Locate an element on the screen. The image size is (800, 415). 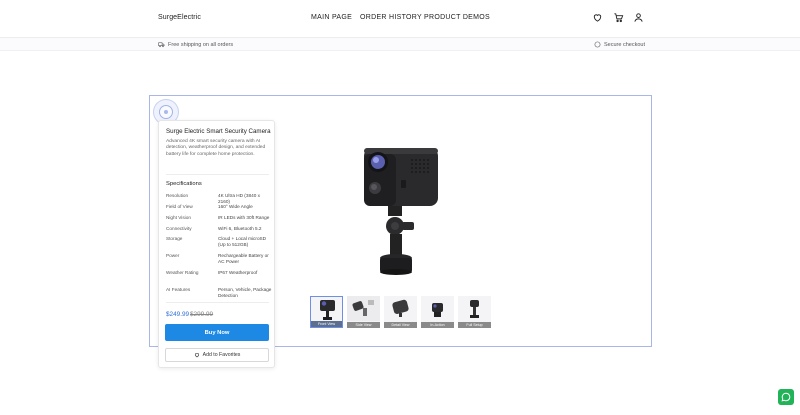
thumbnail-label: Detail View is located at coordinates (400, 325).